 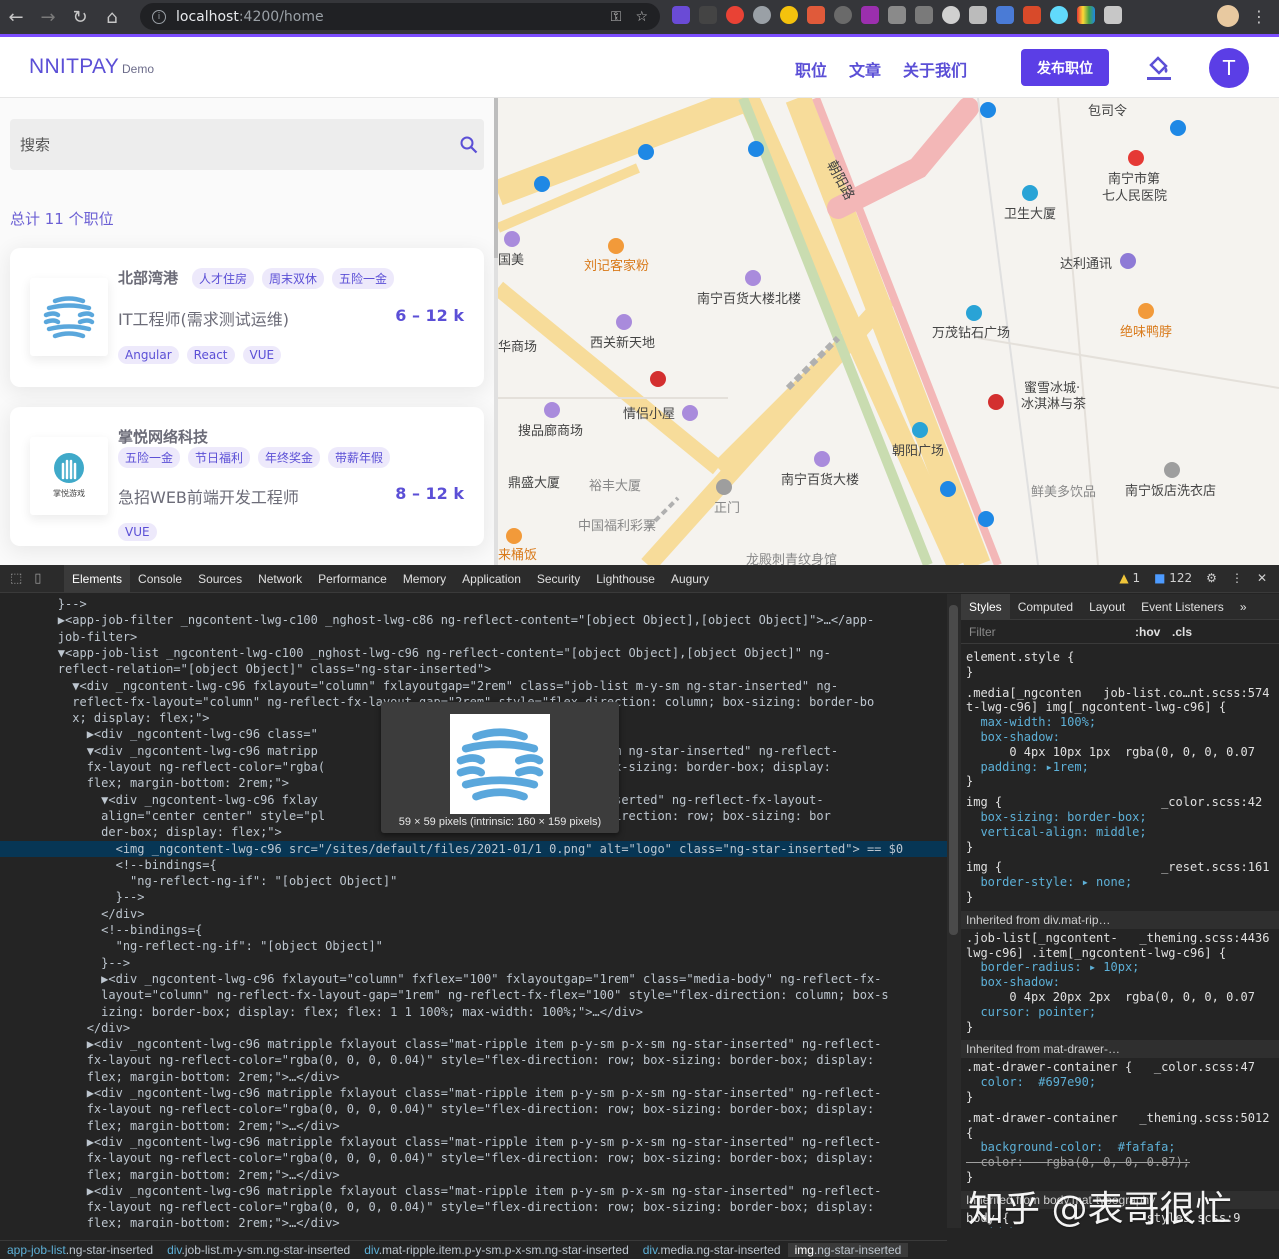 What do you see at coordinates (230, 145) in the screenshot?
I see `search-input` at bounding box center [230, 145].